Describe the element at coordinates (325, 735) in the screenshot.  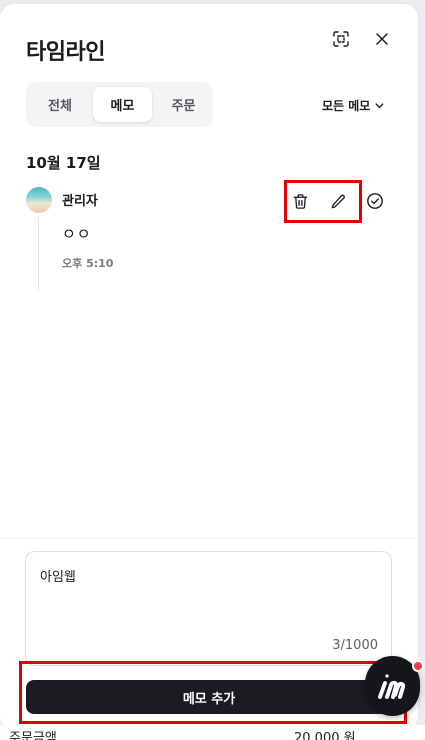
I see `order-amount-value: 20,000 원` at that location.